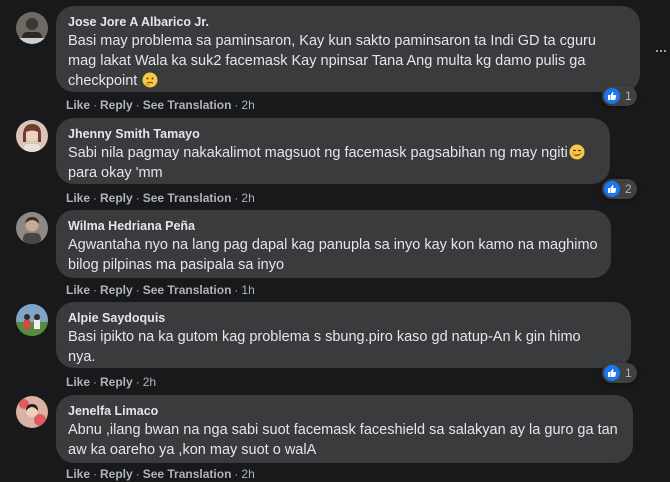 Image resolution: width=670 pixels, height=482 pixels. I want to click on comment-author: Jenelfa Limaco, so click(344, 411).